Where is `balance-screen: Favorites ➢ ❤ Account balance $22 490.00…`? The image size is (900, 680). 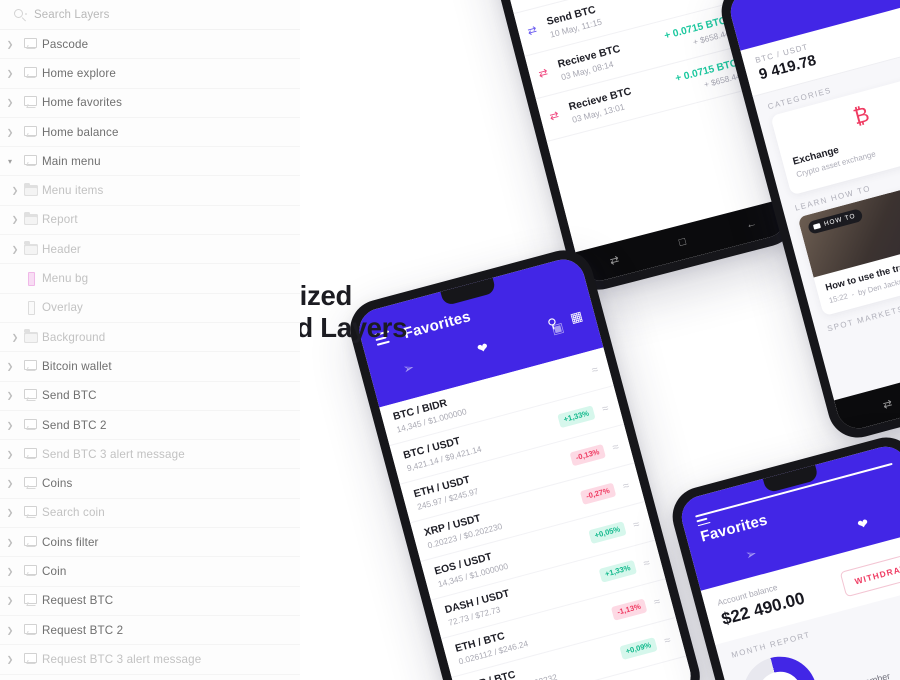 balance-screen: Favorites ➢ ❤ Account balance $22 490.00… is located at coordinates (788, 560).